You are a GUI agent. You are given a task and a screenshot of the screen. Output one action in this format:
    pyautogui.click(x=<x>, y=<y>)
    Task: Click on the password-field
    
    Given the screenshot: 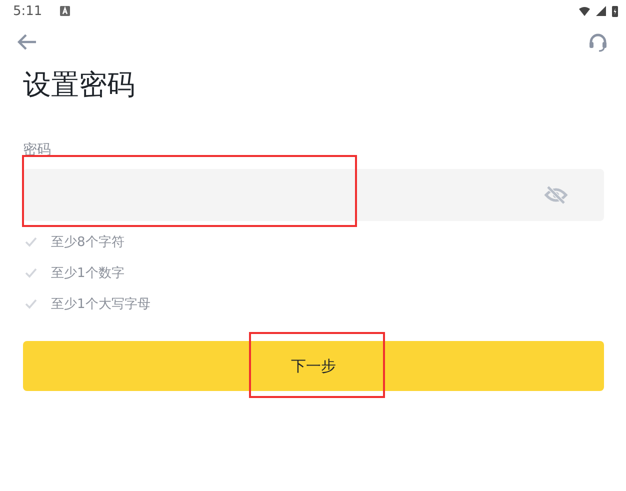 What is the action you would take?
    pyautogui.click(x=313, y=195)
    